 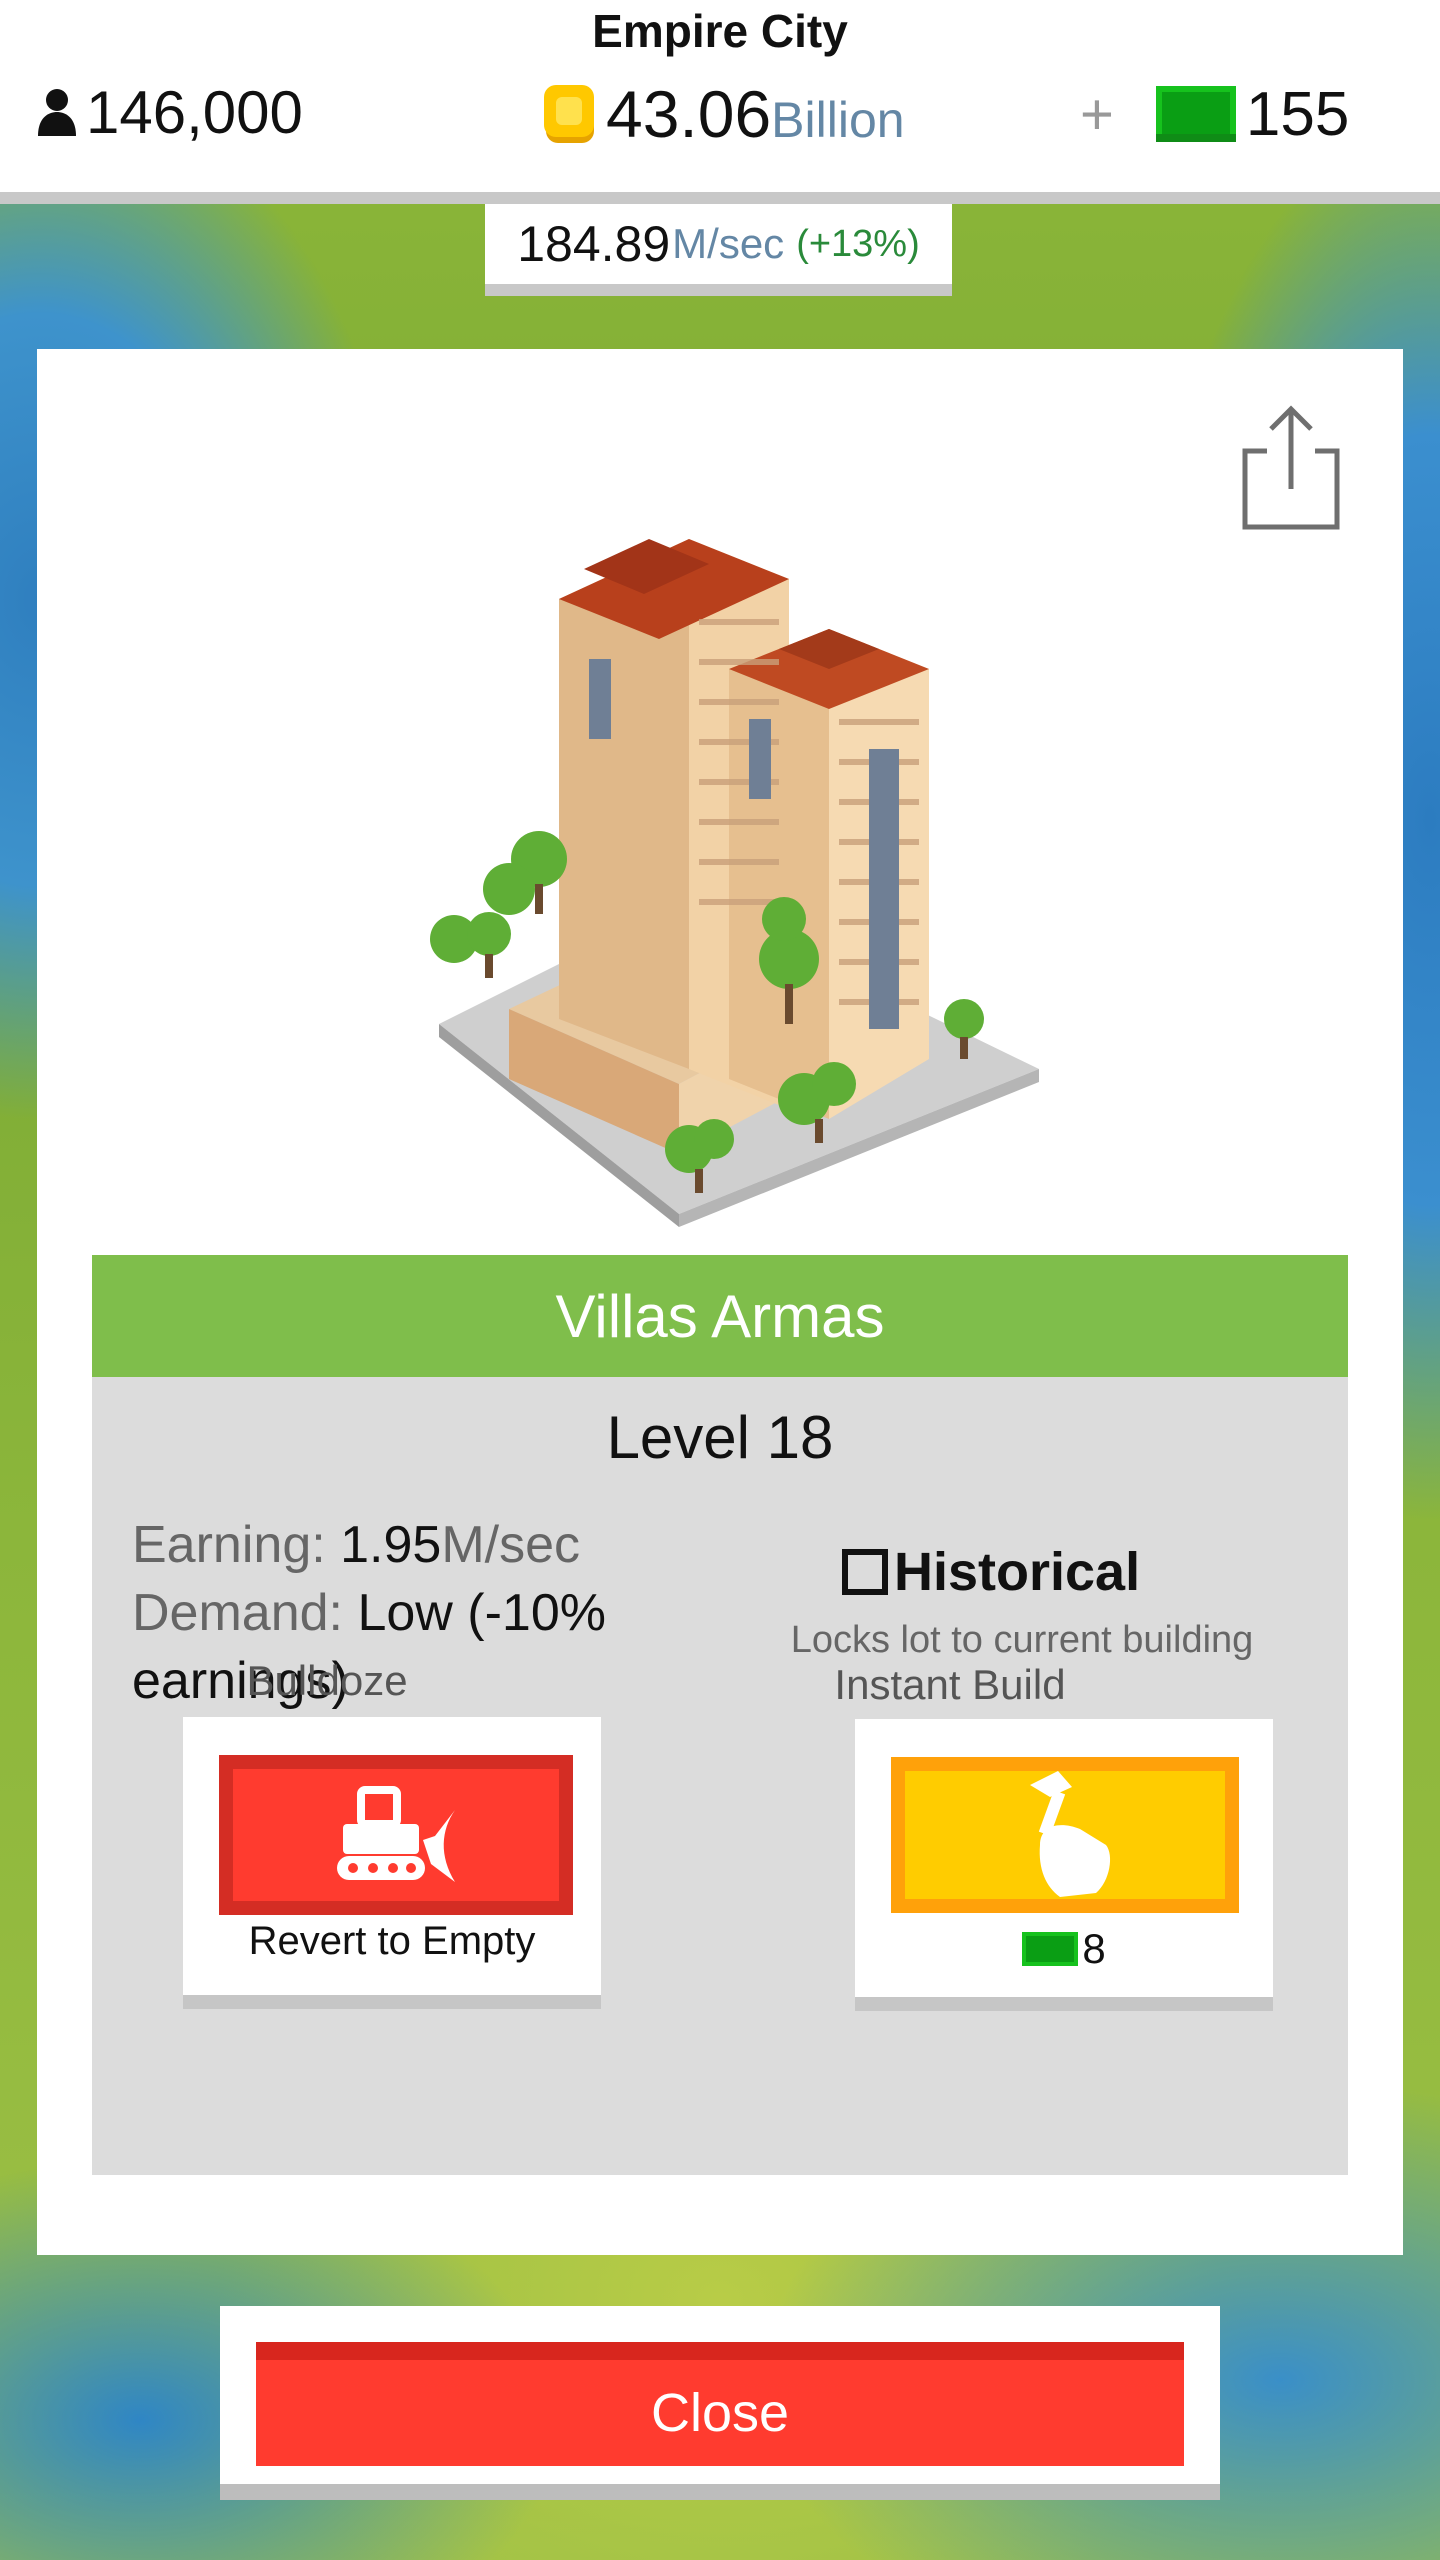 I want to click on top-status-bar: Empire City 146,000 43.06 Billion + 155, so click(x=720, y=102).